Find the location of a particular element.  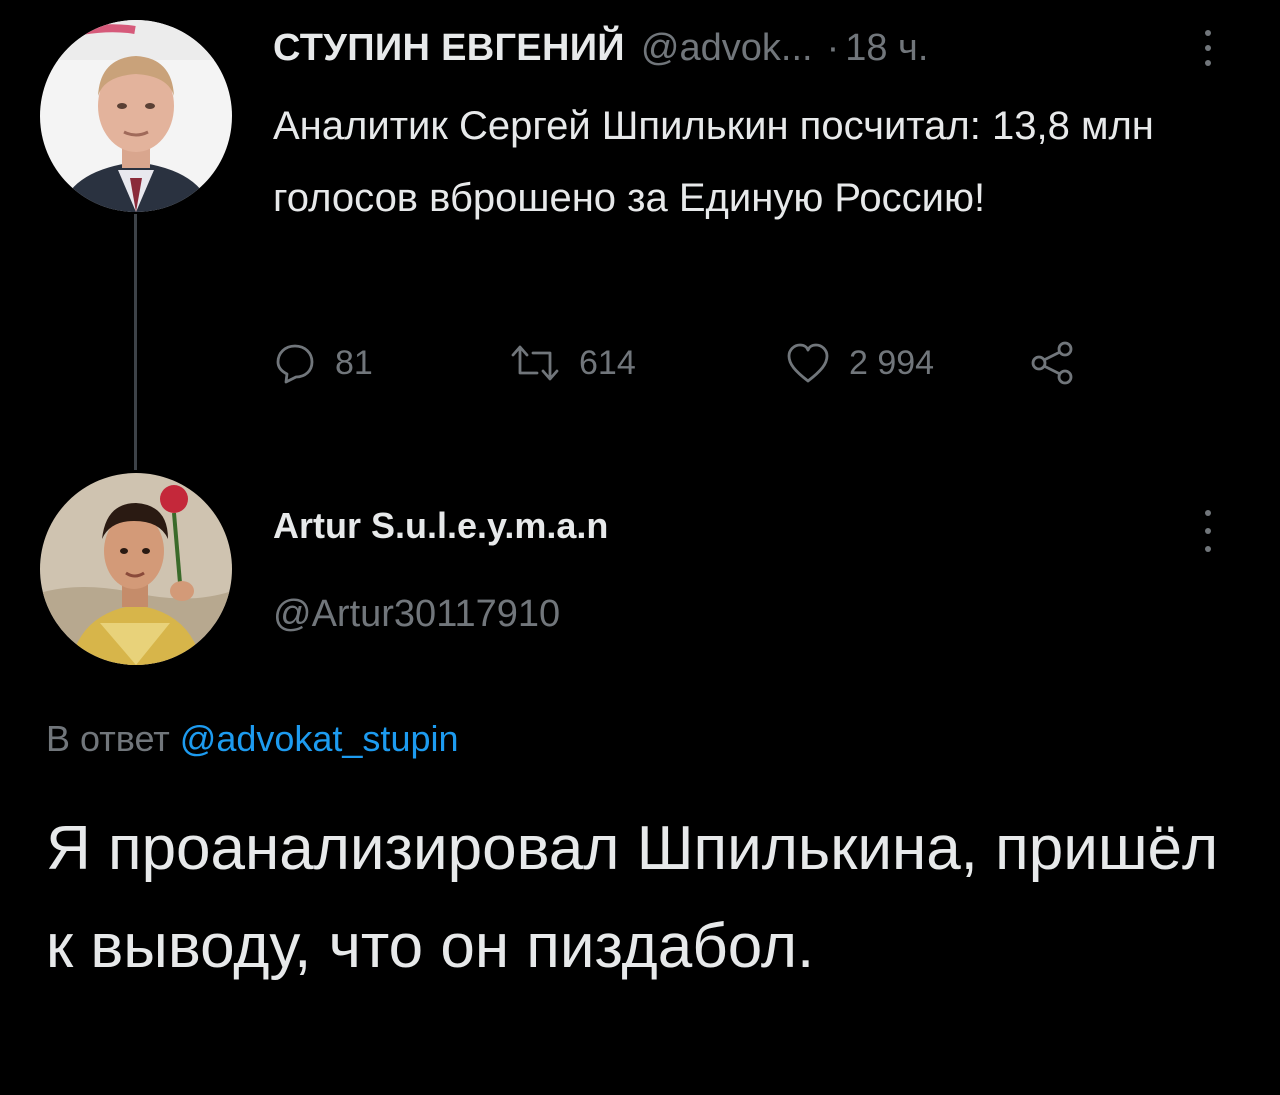

tweet-timestamp: 18 ч. is located at coordinates (886, 48).